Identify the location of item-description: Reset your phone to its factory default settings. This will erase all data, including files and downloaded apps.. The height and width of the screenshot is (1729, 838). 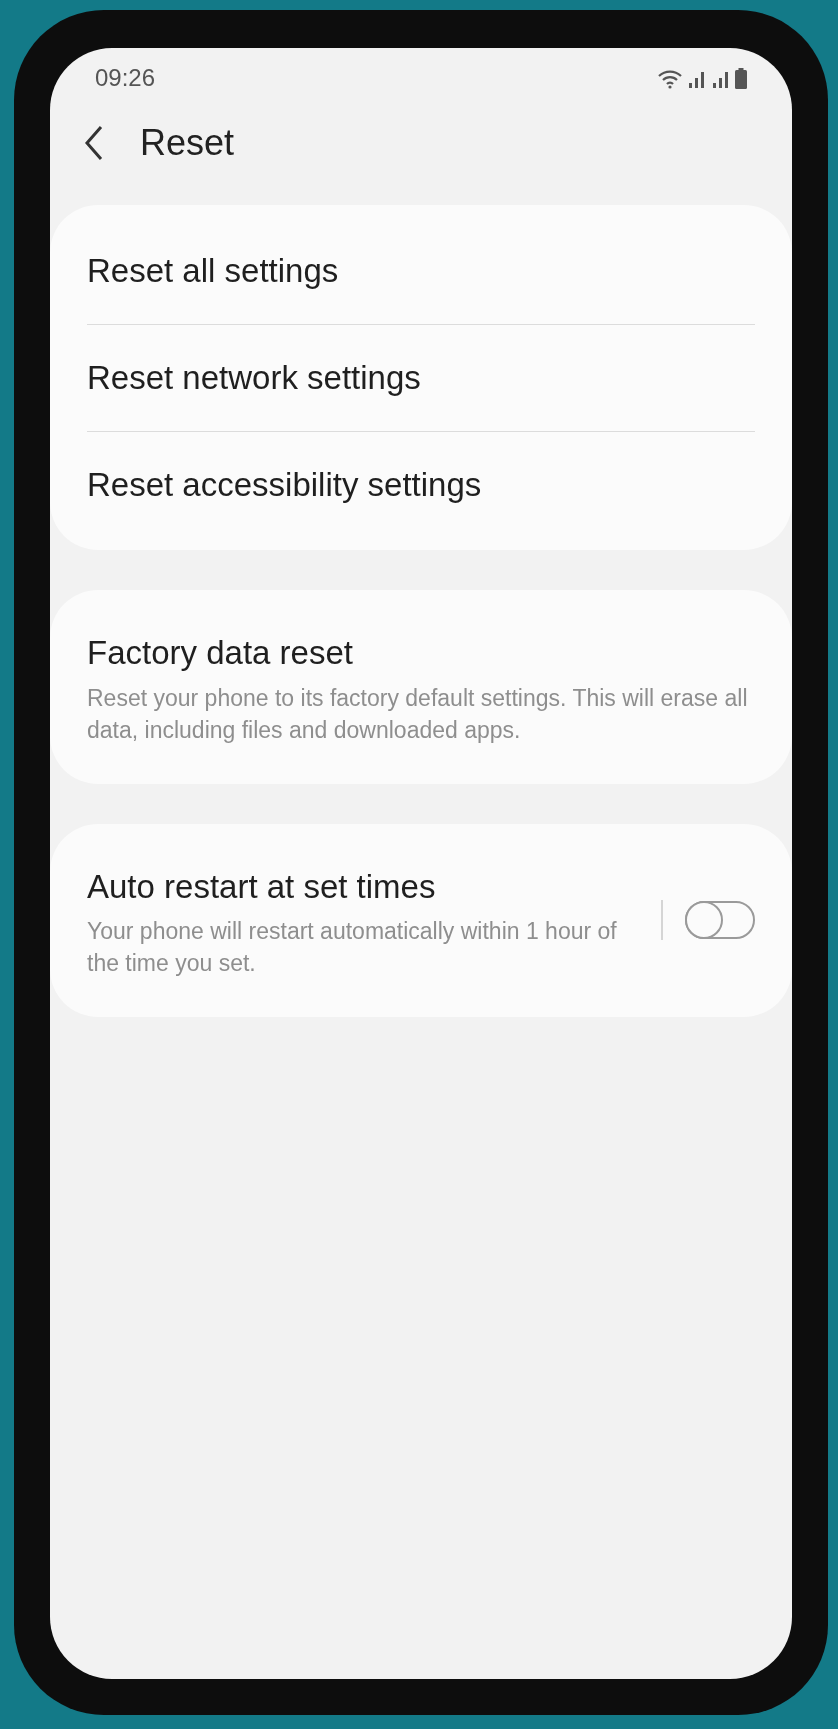
(418, 714).